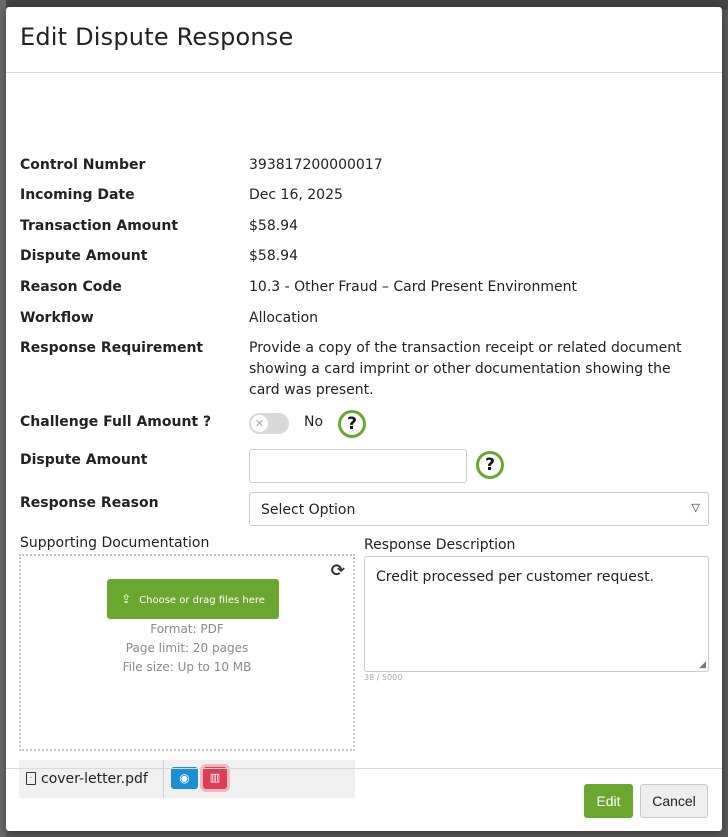 This screenshot has height=837, width=728. I want to click on detail-label: Transaction Amount, so click(99, 226).